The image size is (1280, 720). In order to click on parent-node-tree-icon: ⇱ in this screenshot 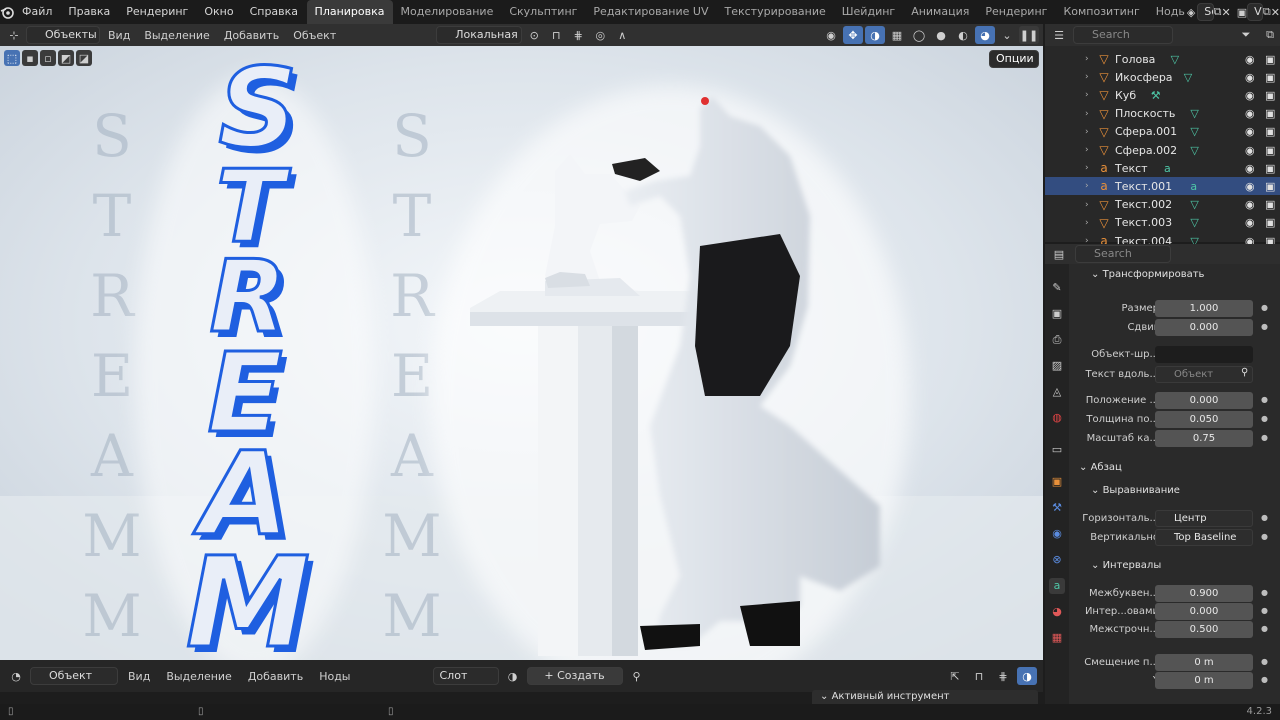, I will do `click(955, 676)`.